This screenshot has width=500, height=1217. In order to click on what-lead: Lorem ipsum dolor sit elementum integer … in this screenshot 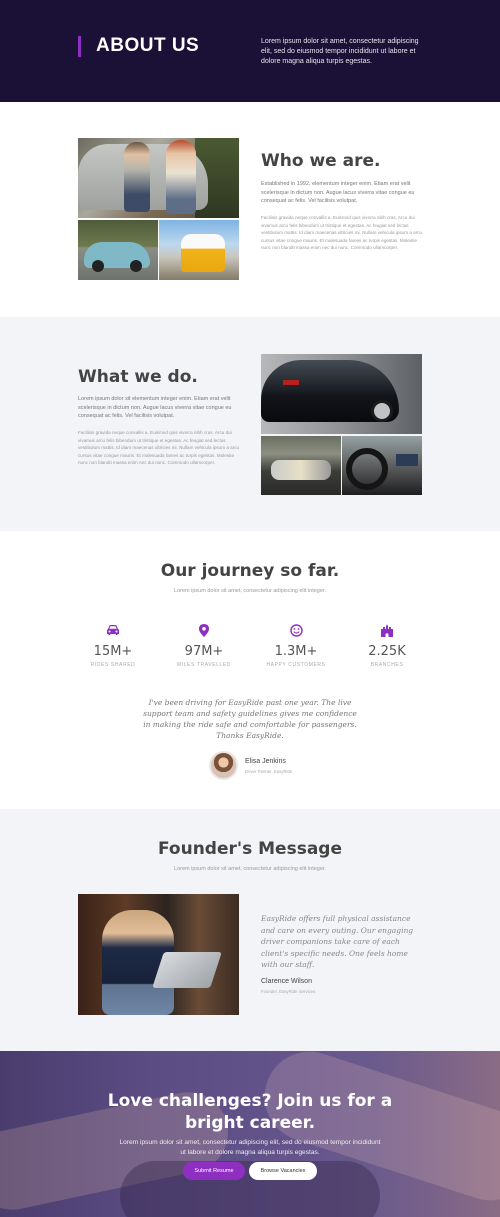, I will do `click(155, 407)`.